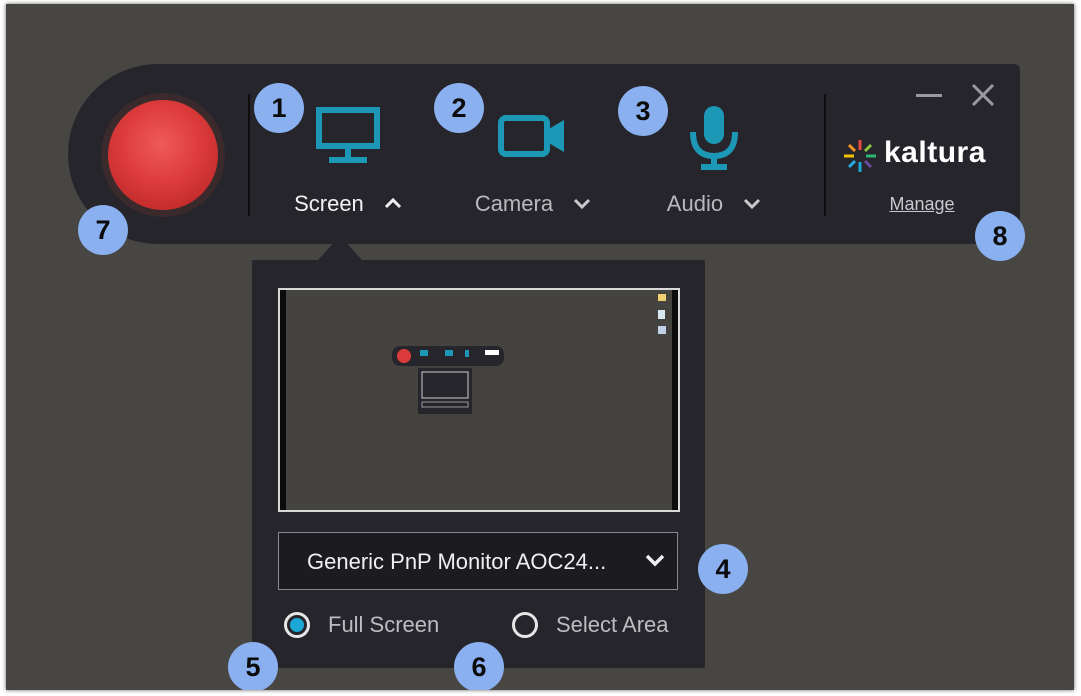 The image size is (1081, 696). I want to click on minimize-icon, so click(929, 95).